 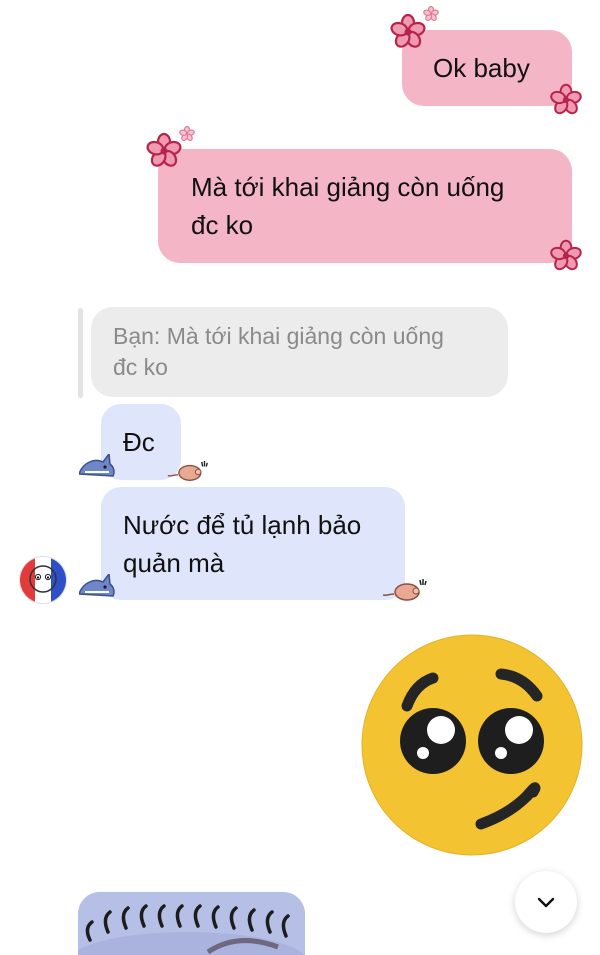 I want to click on avatar, so click(x=43, y=580).